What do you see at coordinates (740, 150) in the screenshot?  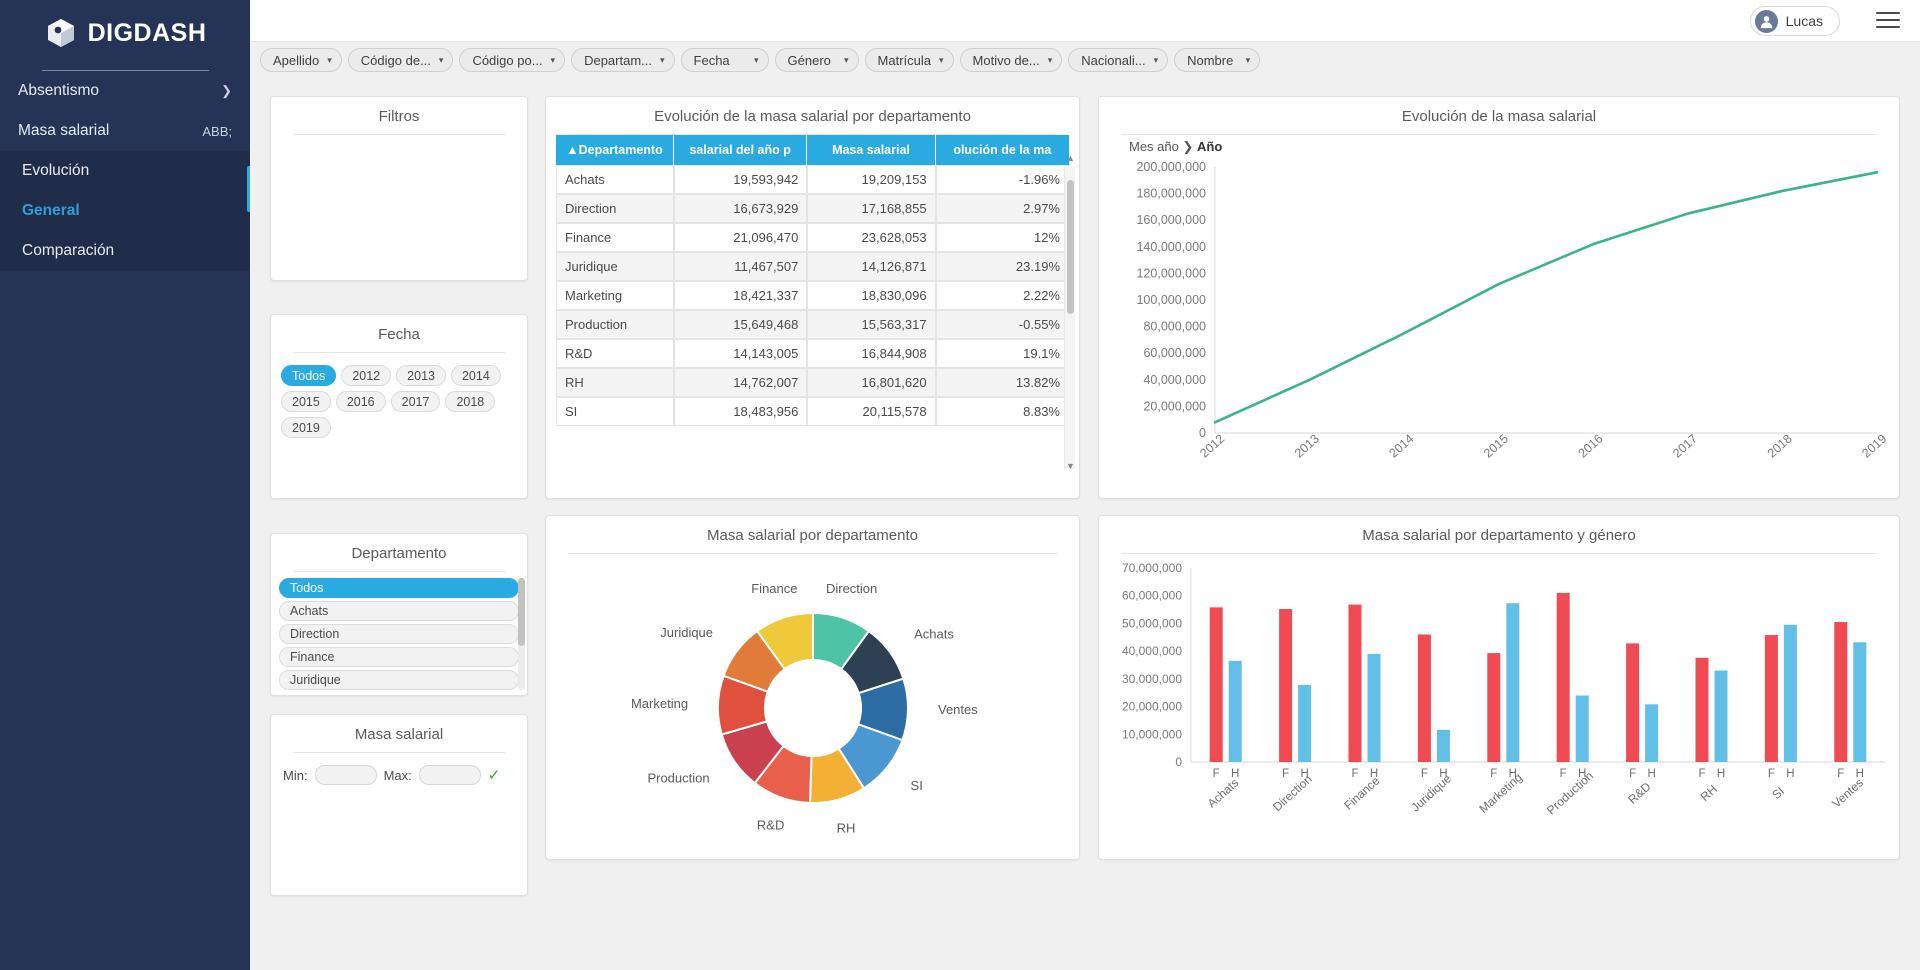 I see `col-masa-anio-previo: salarial del año p` at bounding box center [740, 150].